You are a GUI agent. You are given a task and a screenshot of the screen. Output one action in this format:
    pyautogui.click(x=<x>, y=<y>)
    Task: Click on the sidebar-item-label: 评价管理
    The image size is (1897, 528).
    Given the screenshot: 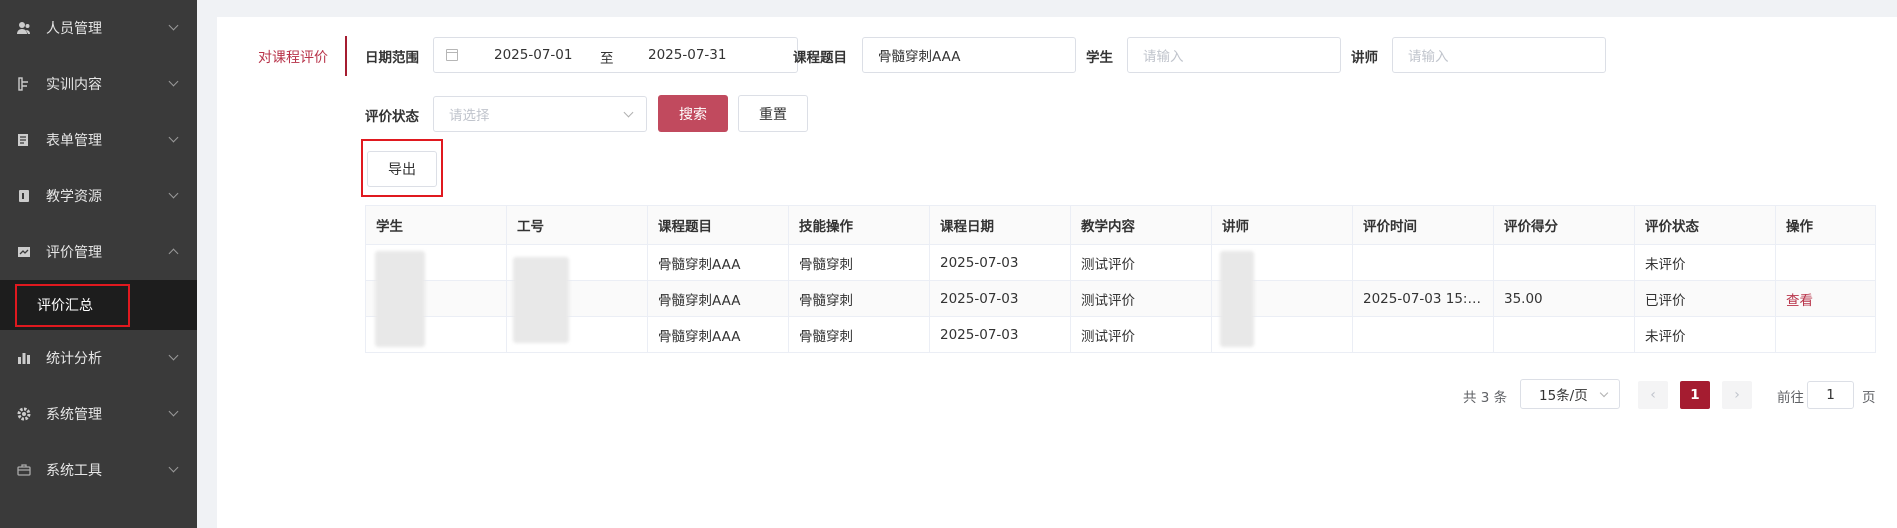 What is the action you would take?
    pyautogui.click(x=74, y=253)
    